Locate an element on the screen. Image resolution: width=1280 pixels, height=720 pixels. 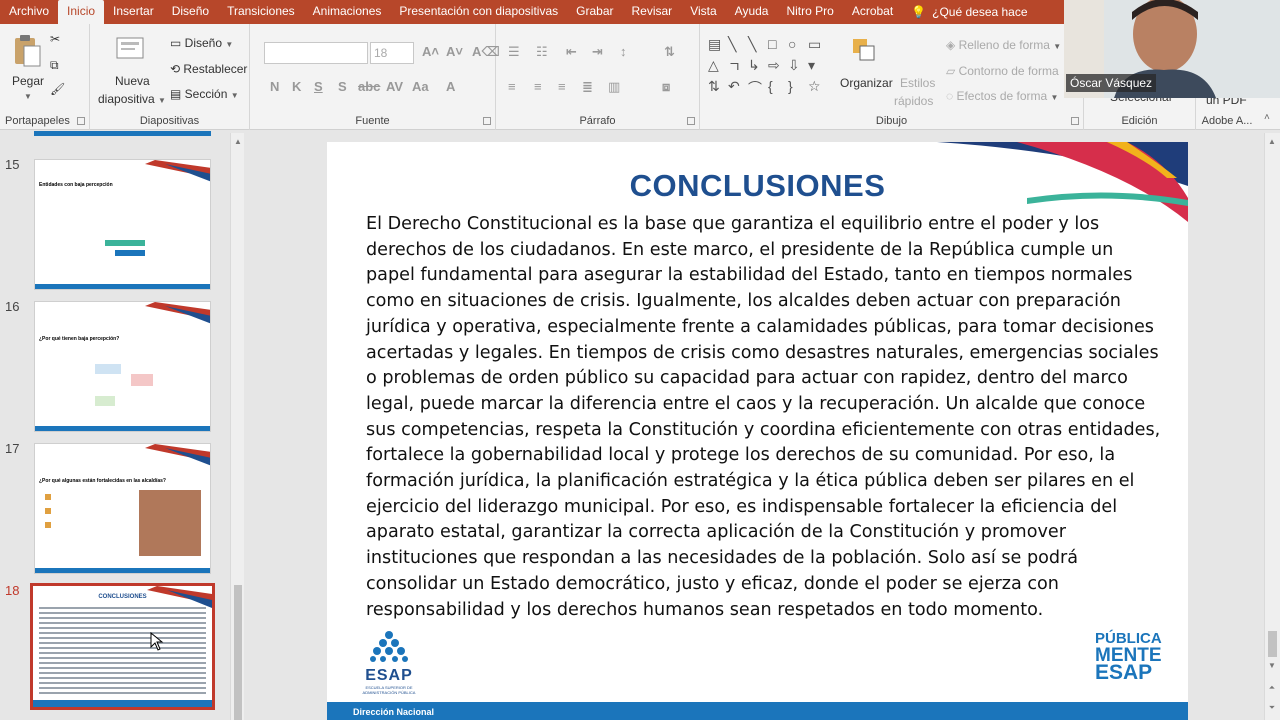
star-shape-icon: ☆ is located at coordinates (817, 88).